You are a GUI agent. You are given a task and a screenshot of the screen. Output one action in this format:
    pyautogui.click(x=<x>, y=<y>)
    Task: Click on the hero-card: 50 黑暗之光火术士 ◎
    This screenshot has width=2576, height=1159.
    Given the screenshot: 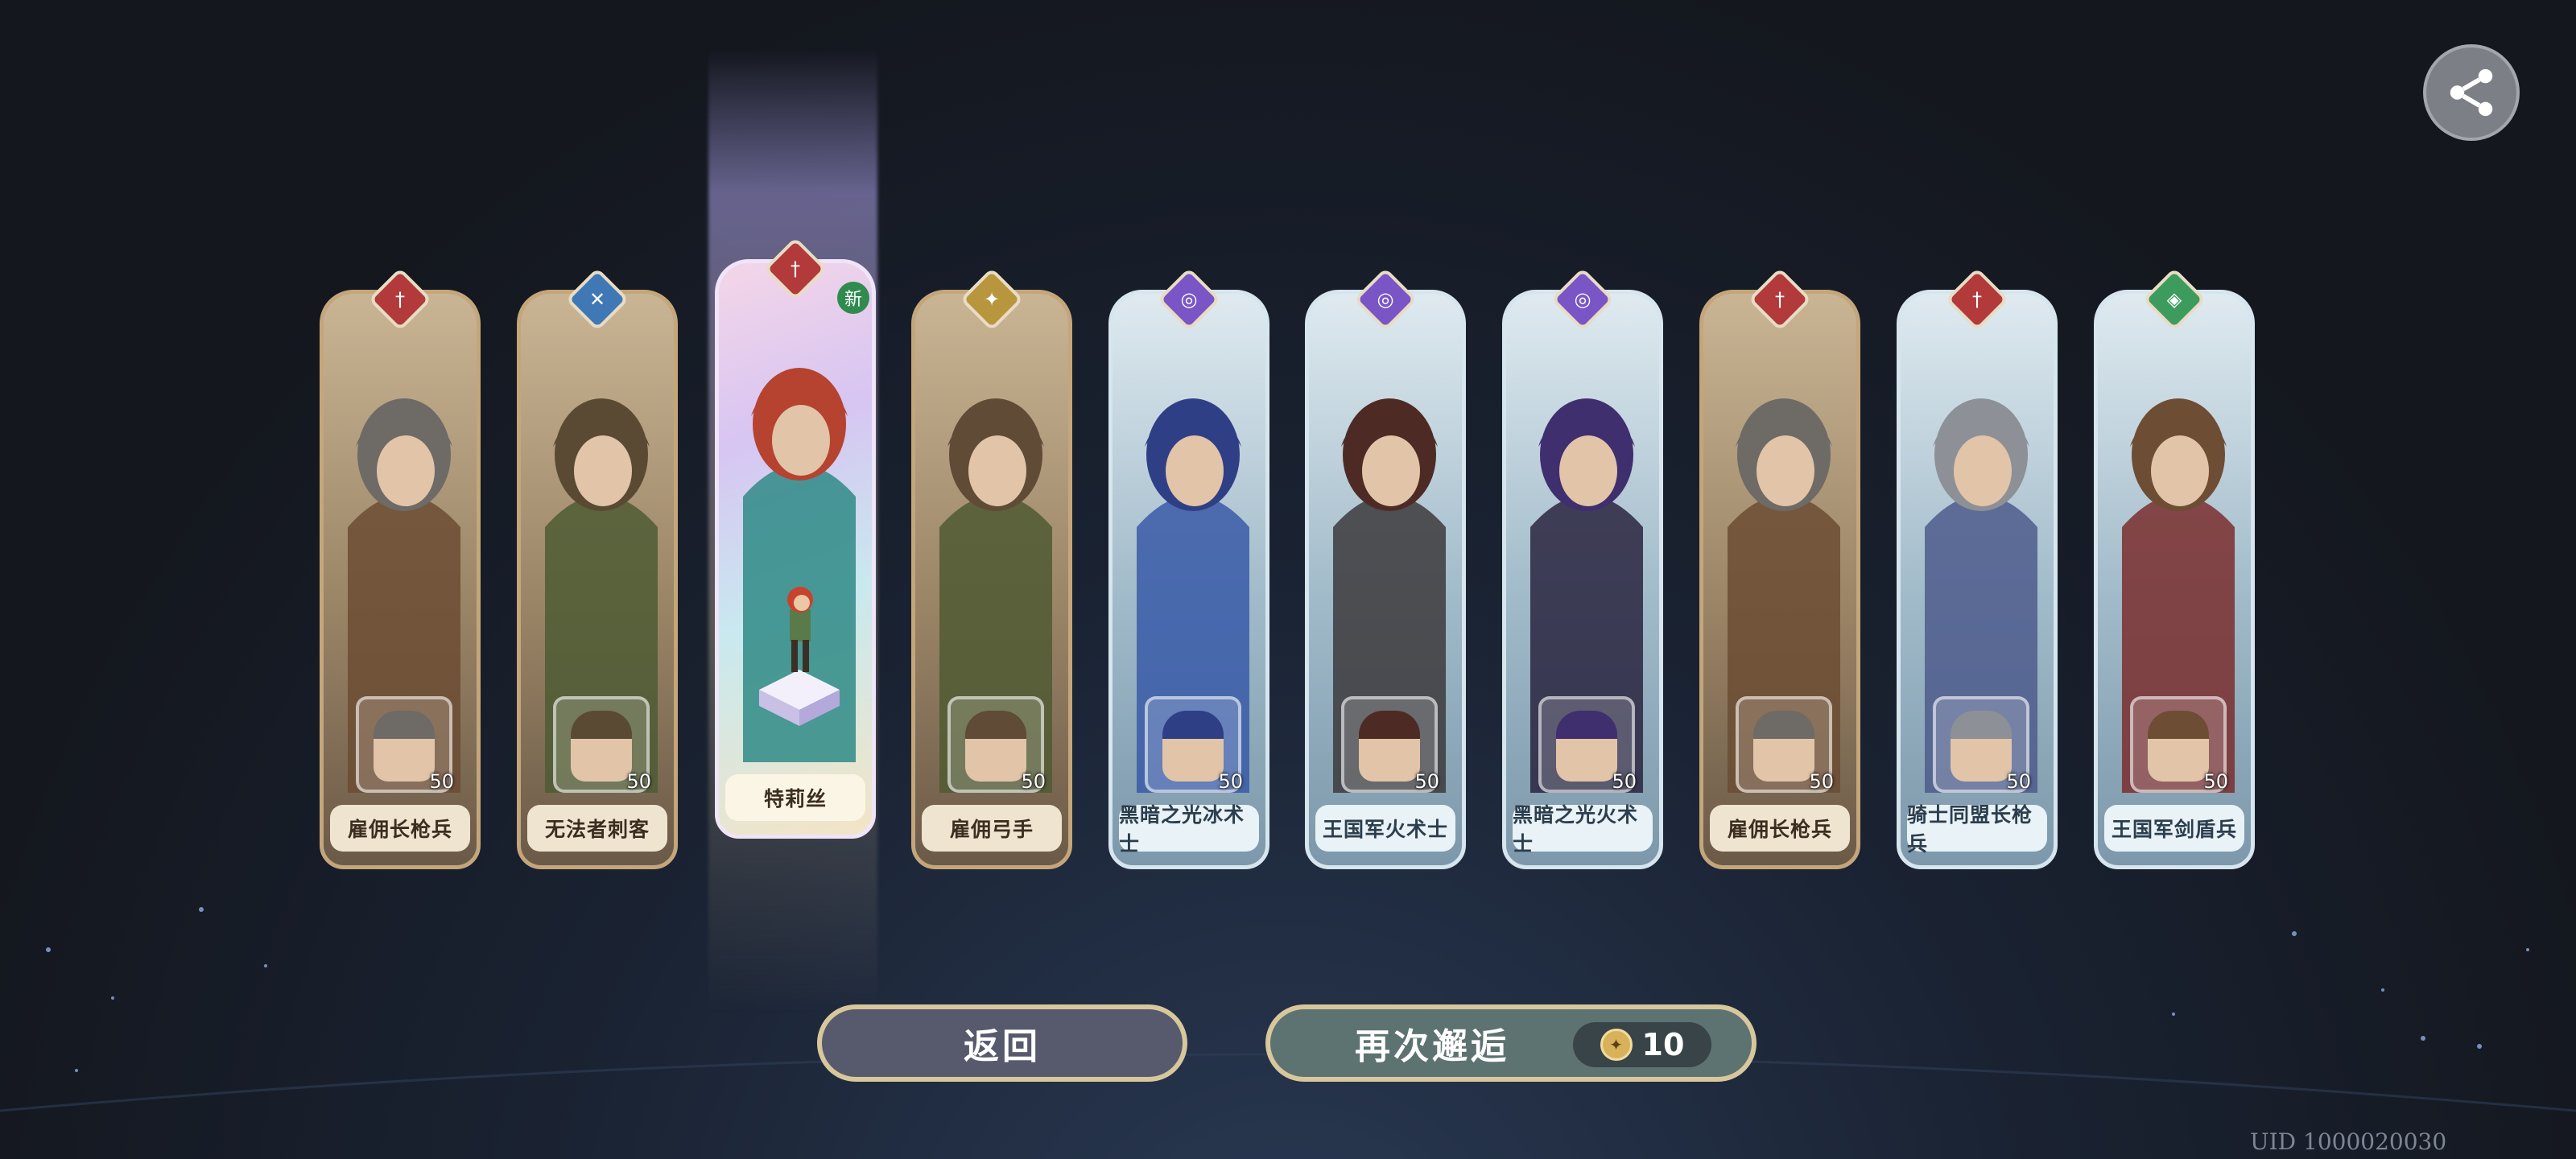 What is the action you would take?
    pyautogui.click(x=1582, y=568)
    